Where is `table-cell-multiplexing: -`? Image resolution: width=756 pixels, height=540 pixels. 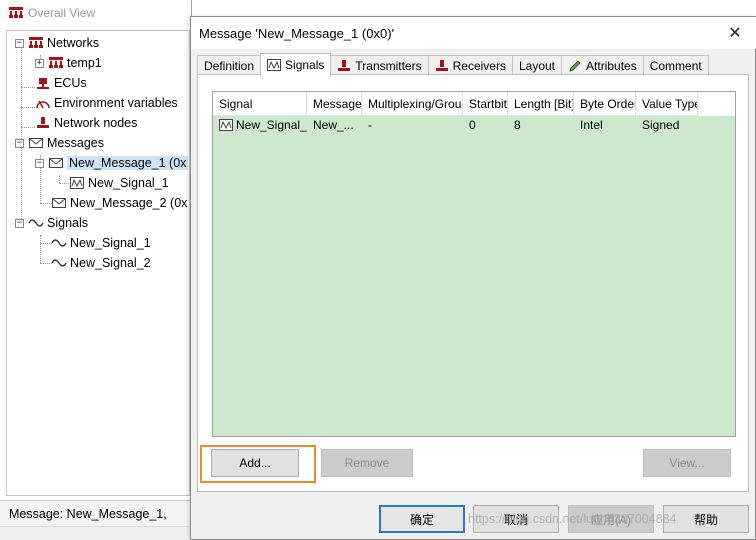 table-cell-multiplexing: - is located at coordinates (370, 125).